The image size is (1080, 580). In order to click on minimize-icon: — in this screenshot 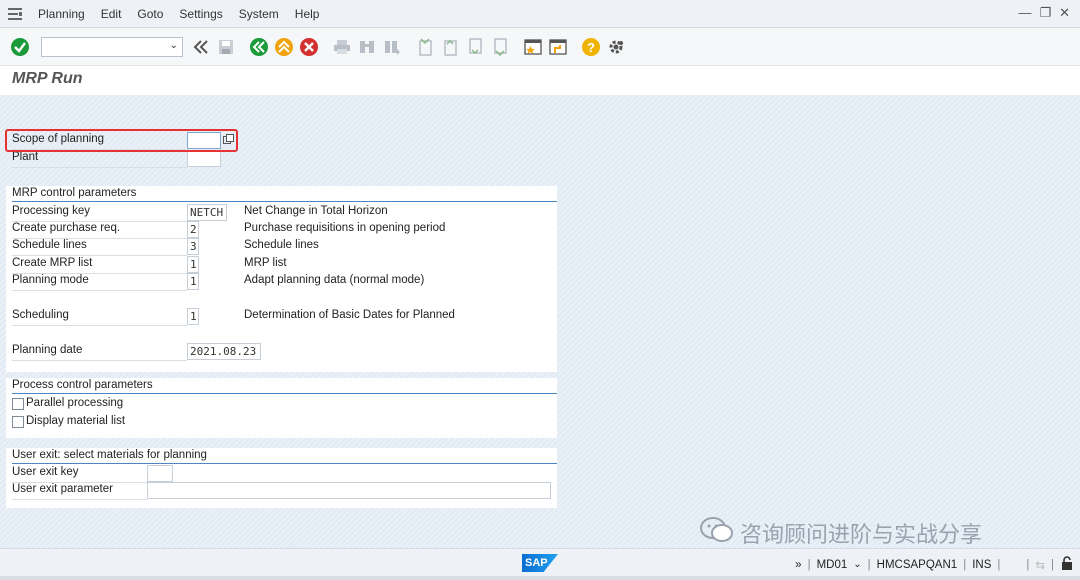, I will do `click(1024, 13)`.